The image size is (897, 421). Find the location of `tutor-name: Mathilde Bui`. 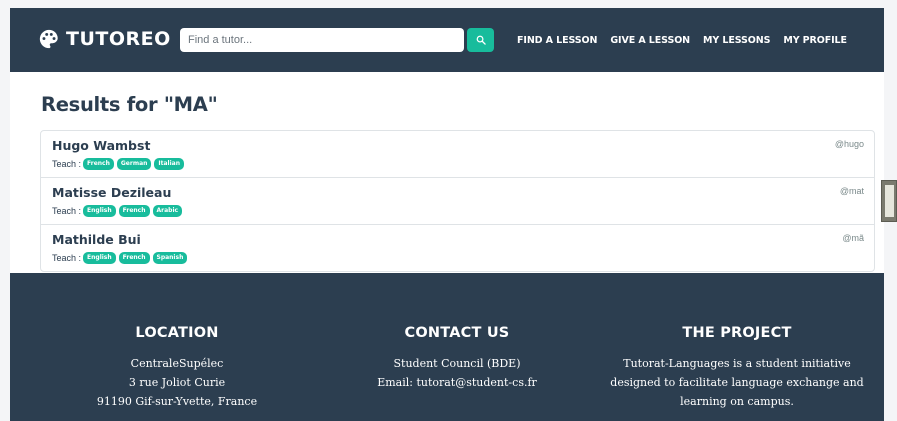

tutor-name: Mathilde Bui is located at coordinates (96, 239).